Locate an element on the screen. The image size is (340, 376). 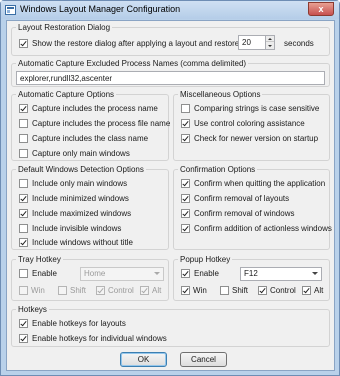
tray-enable-checkbox is located at coordinates (23, 273).